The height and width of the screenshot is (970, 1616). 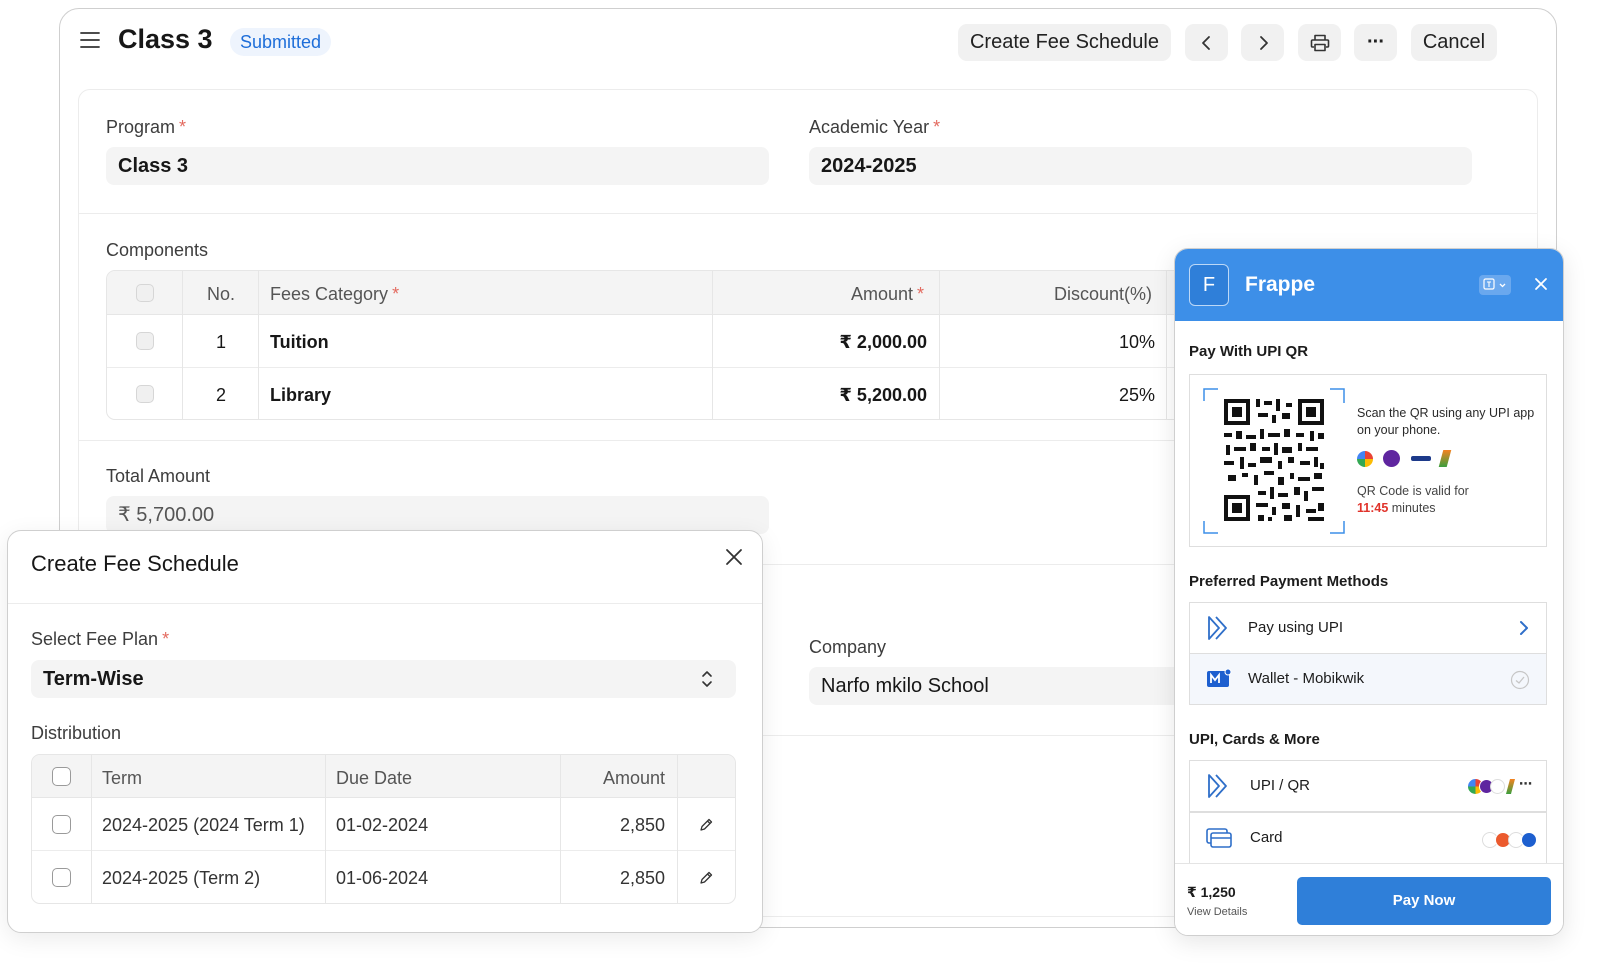 What do you see at coordinates (165, 39) in the screenshot?
I see `page-title: Class 3` at bounding box center [165, 39].